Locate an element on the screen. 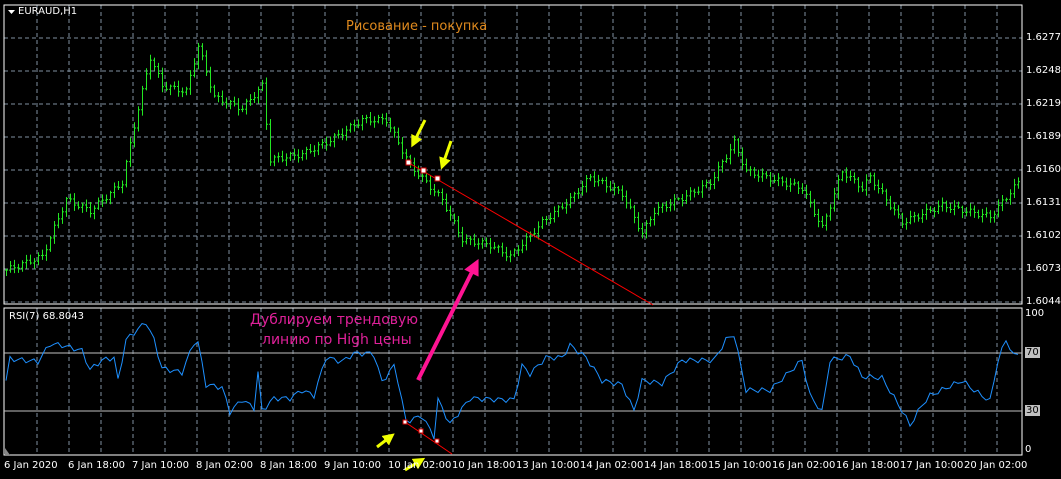 The image size is (1061, 479). chart-title: Рисование - покупка is located at coordinates (417, 26).